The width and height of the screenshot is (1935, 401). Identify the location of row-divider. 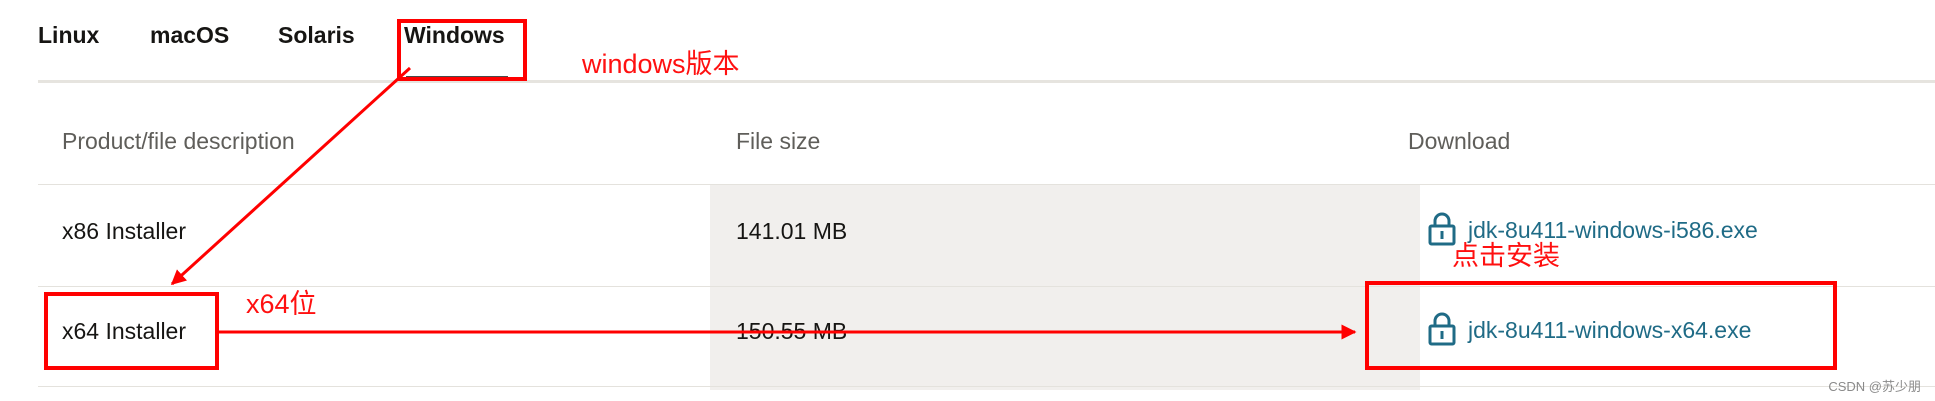
(986, 386).